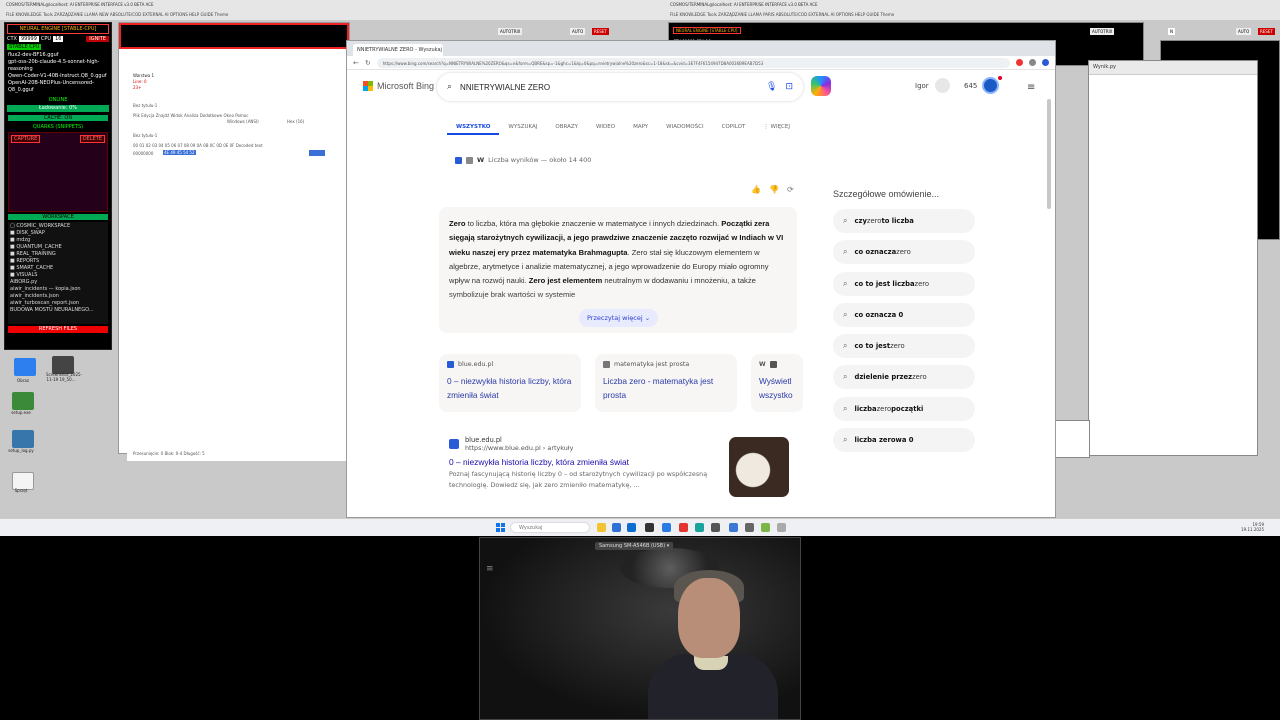 The image size is (1280, 720). I want to click on tree-item: ■ REAL_TRAINING, so click(58, 254).